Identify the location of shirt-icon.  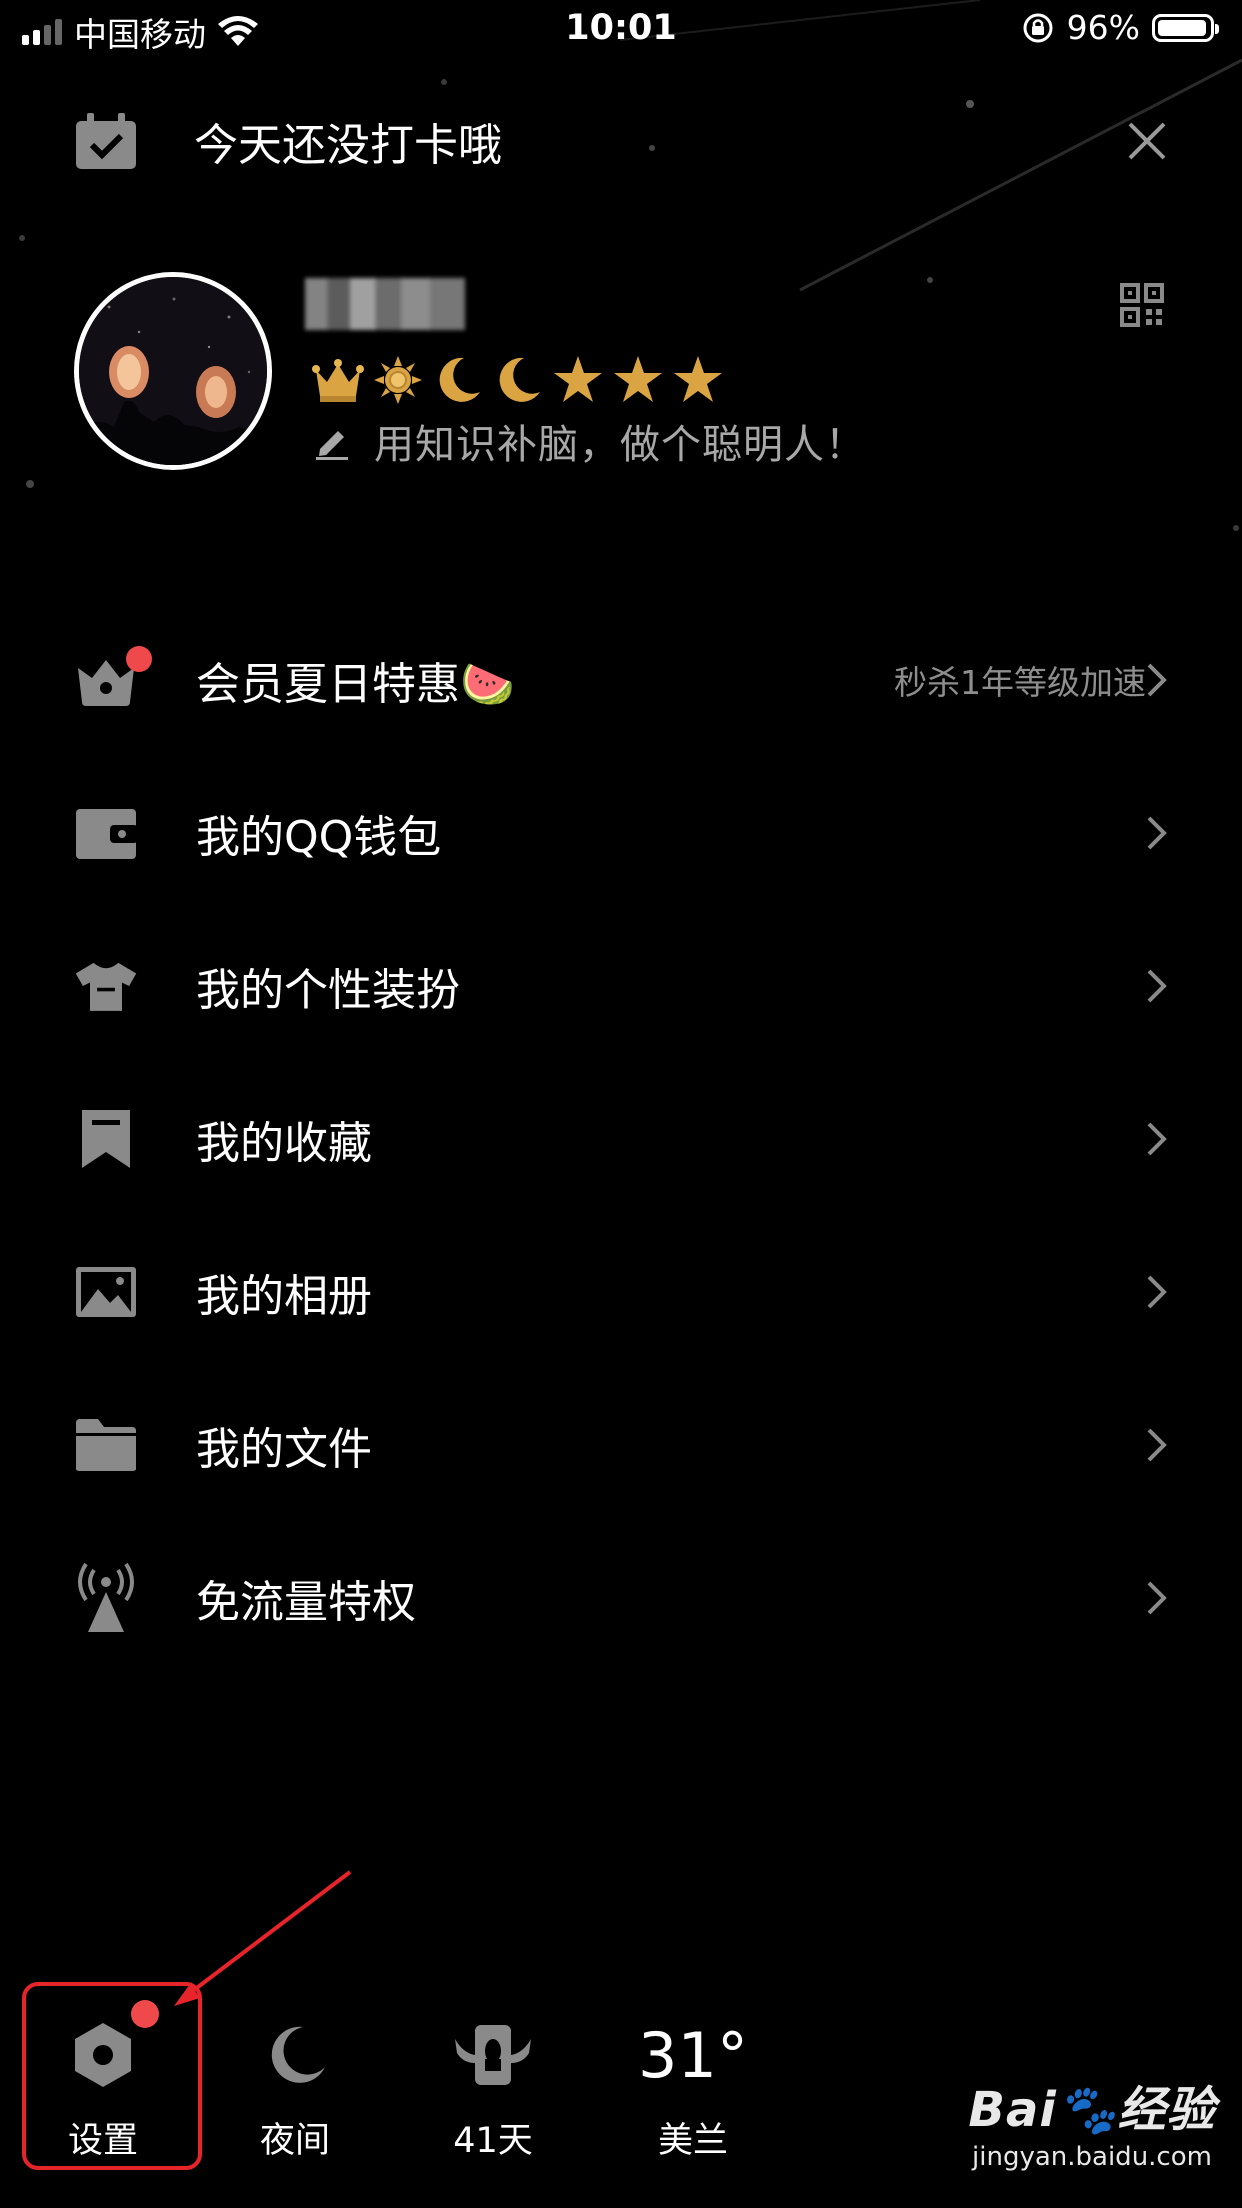
(106, 986).